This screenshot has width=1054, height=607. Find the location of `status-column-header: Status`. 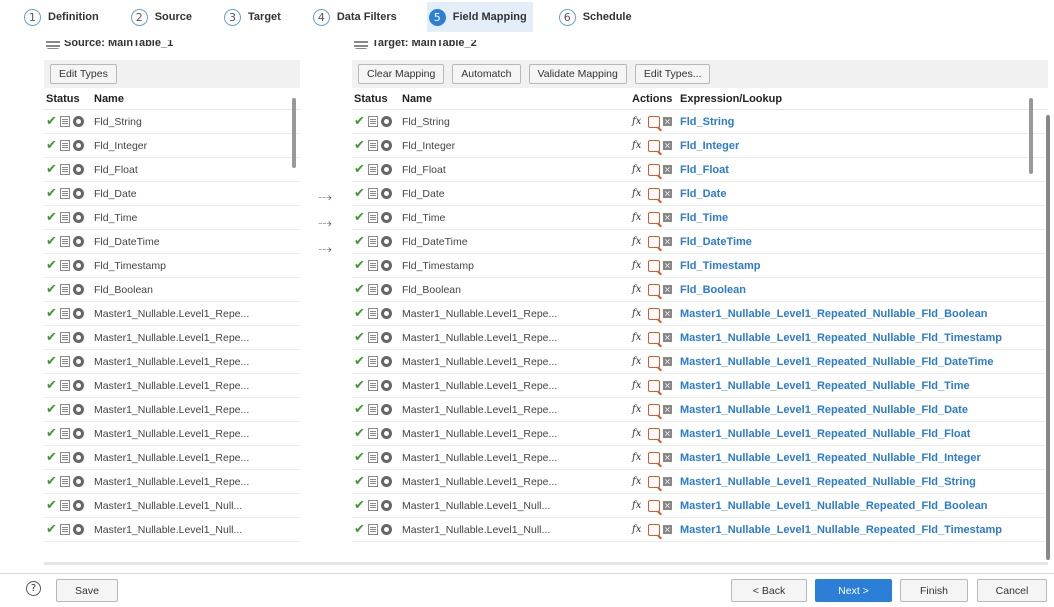

status-column-header: Status is located at coordinates (377, 99).